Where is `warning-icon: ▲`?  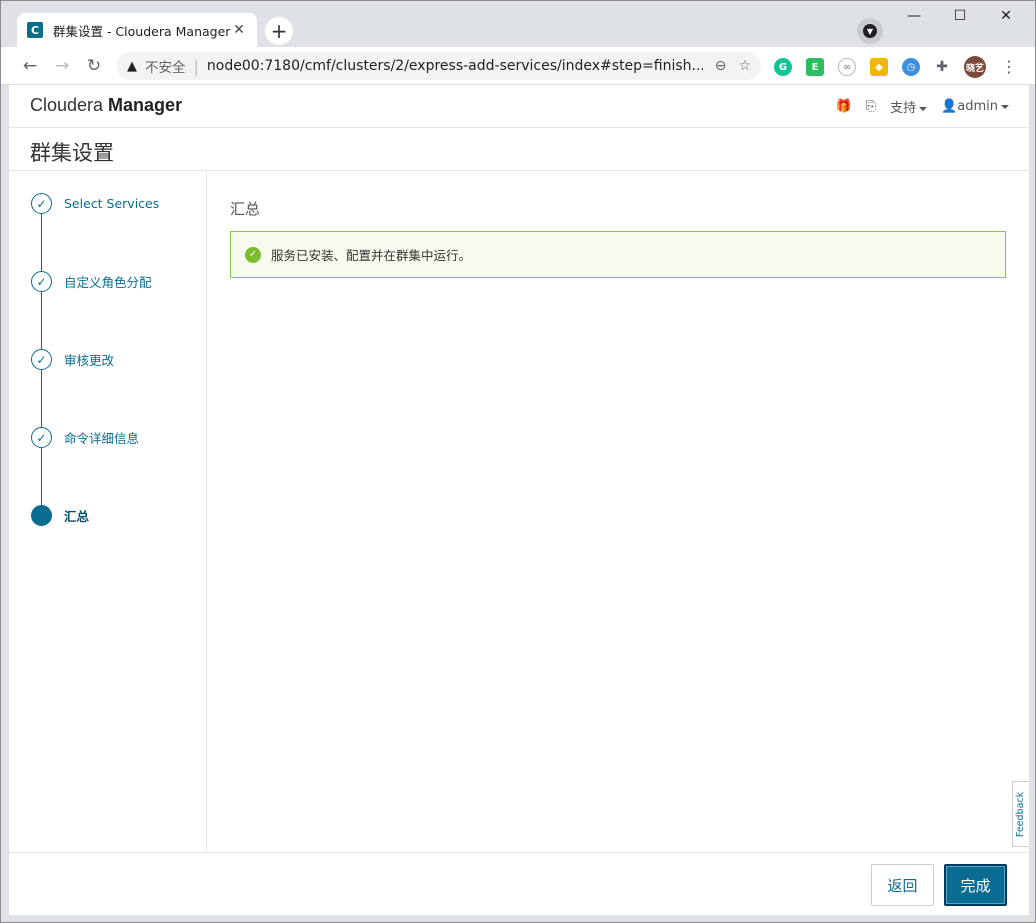
warning-icon: ▲ is located at coordinates (132, 66).